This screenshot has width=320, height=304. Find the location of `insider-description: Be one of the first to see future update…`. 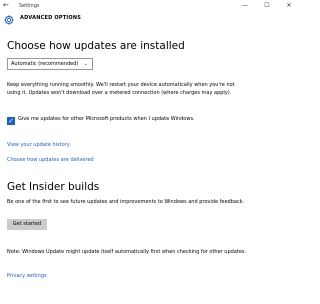

insider-description: Be one of the first to see future update… is located at coordinates (126, 202).